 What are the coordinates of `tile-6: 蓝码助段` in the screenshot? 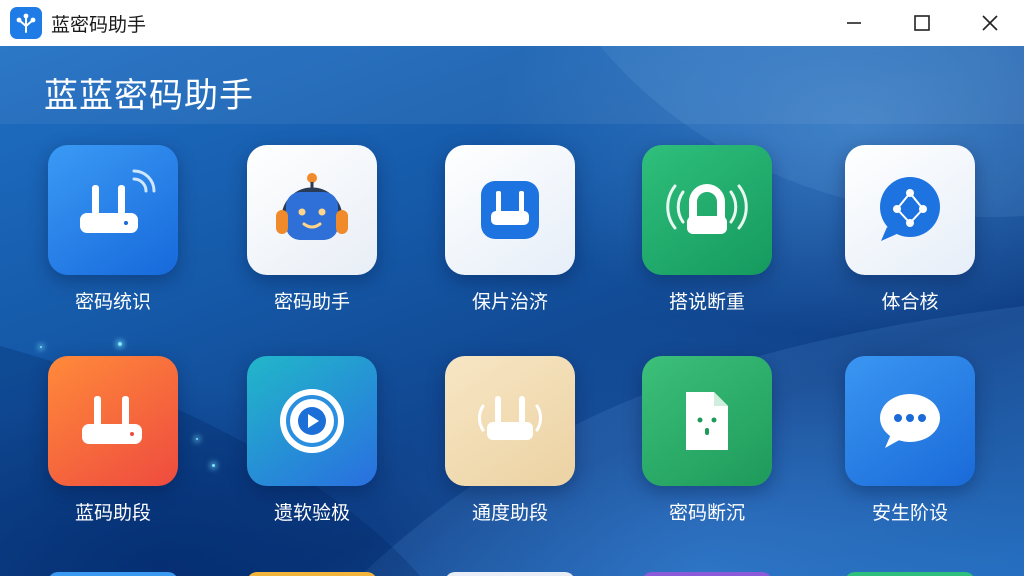 It's located at (113, 446).